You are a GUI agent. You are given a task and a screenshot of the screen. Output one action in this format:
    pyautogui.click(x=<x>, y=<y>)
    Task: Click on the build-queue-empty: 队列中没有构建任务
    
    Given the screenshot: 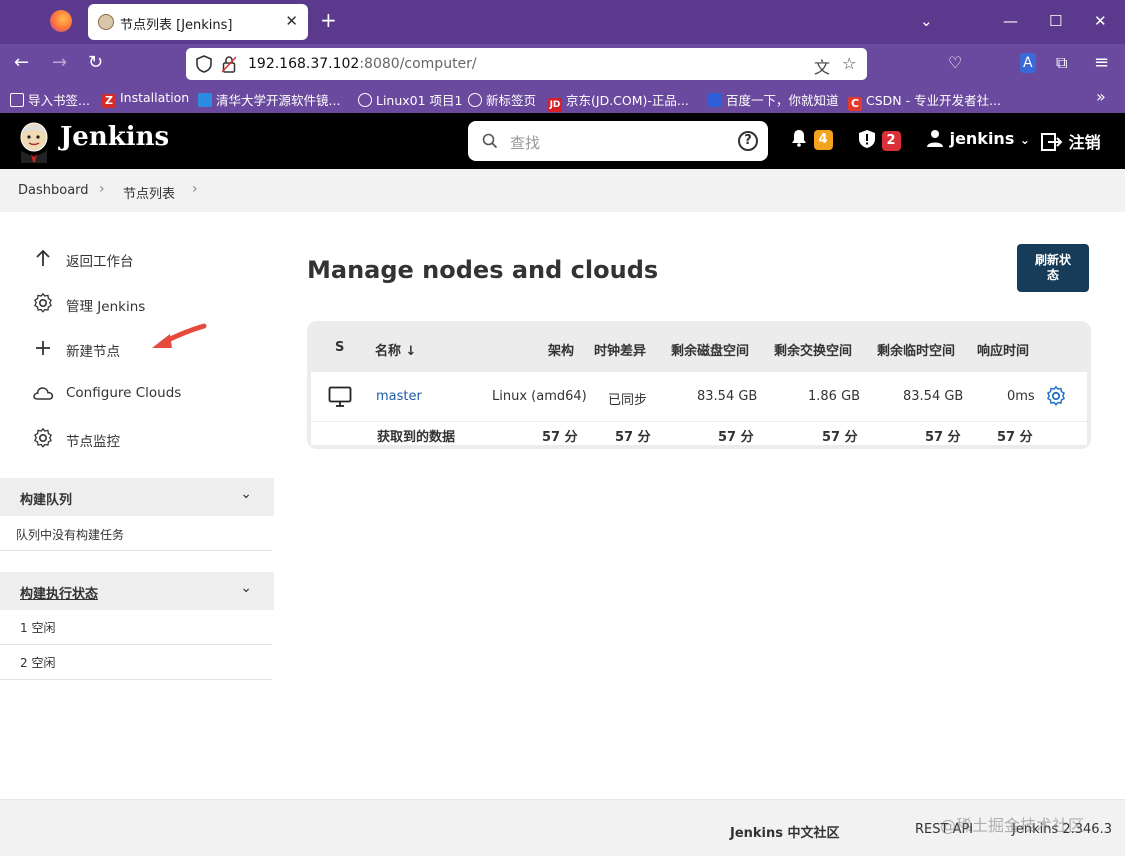 What is the action you would take?
    pyautogui.click(x=136, y=533)
    